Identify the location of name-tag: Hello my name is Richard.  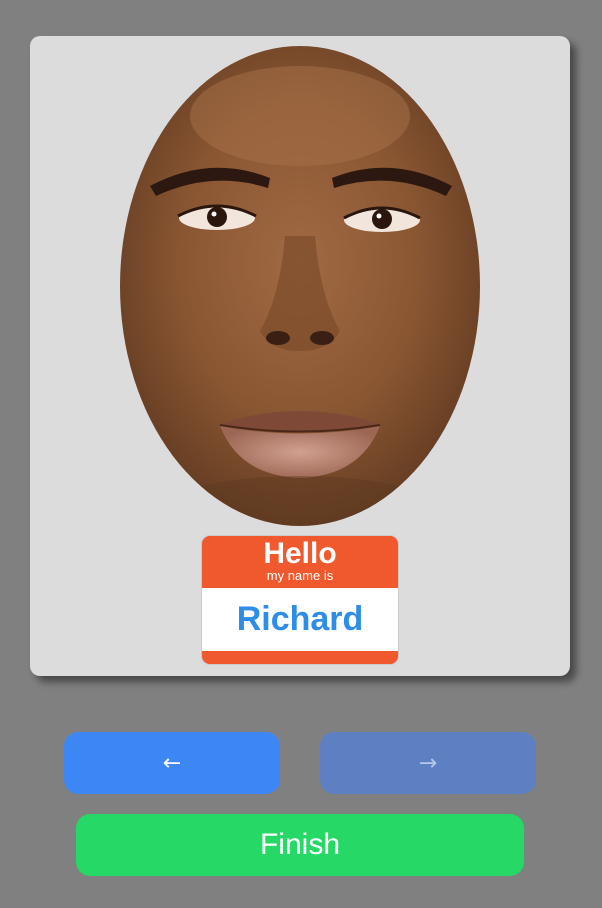
(300, 600).